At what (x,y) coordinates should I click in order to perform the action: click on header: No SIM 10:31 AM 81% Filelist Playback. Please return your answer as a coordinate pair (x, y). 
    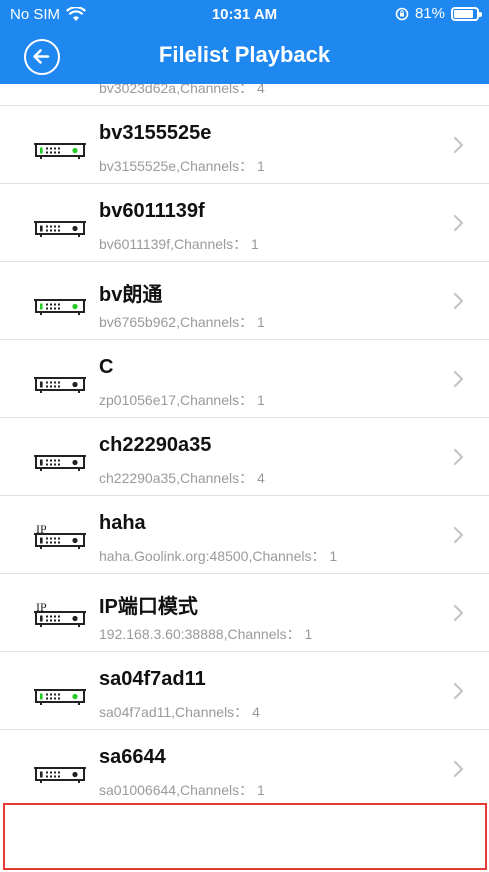
    Looking at the image, I should click on (244, 42).